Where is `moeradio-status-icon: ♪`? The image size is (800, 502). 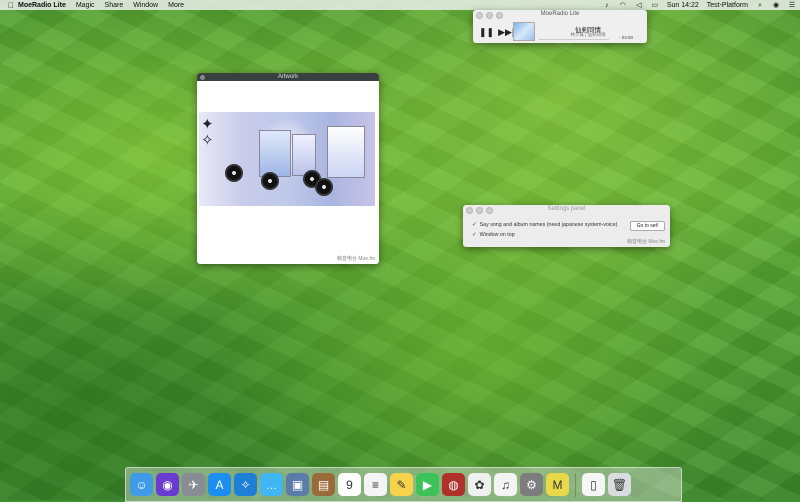
moeradio-status-icon: ♪ is located at coordinates (607, 5).